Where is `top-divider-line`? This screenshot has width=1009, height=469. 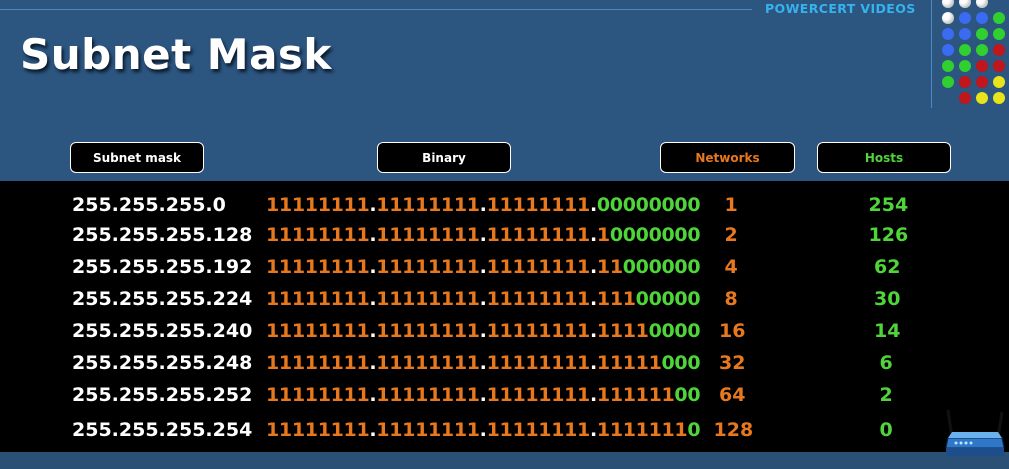
top-divider-line is located at coordinates (376, 9).